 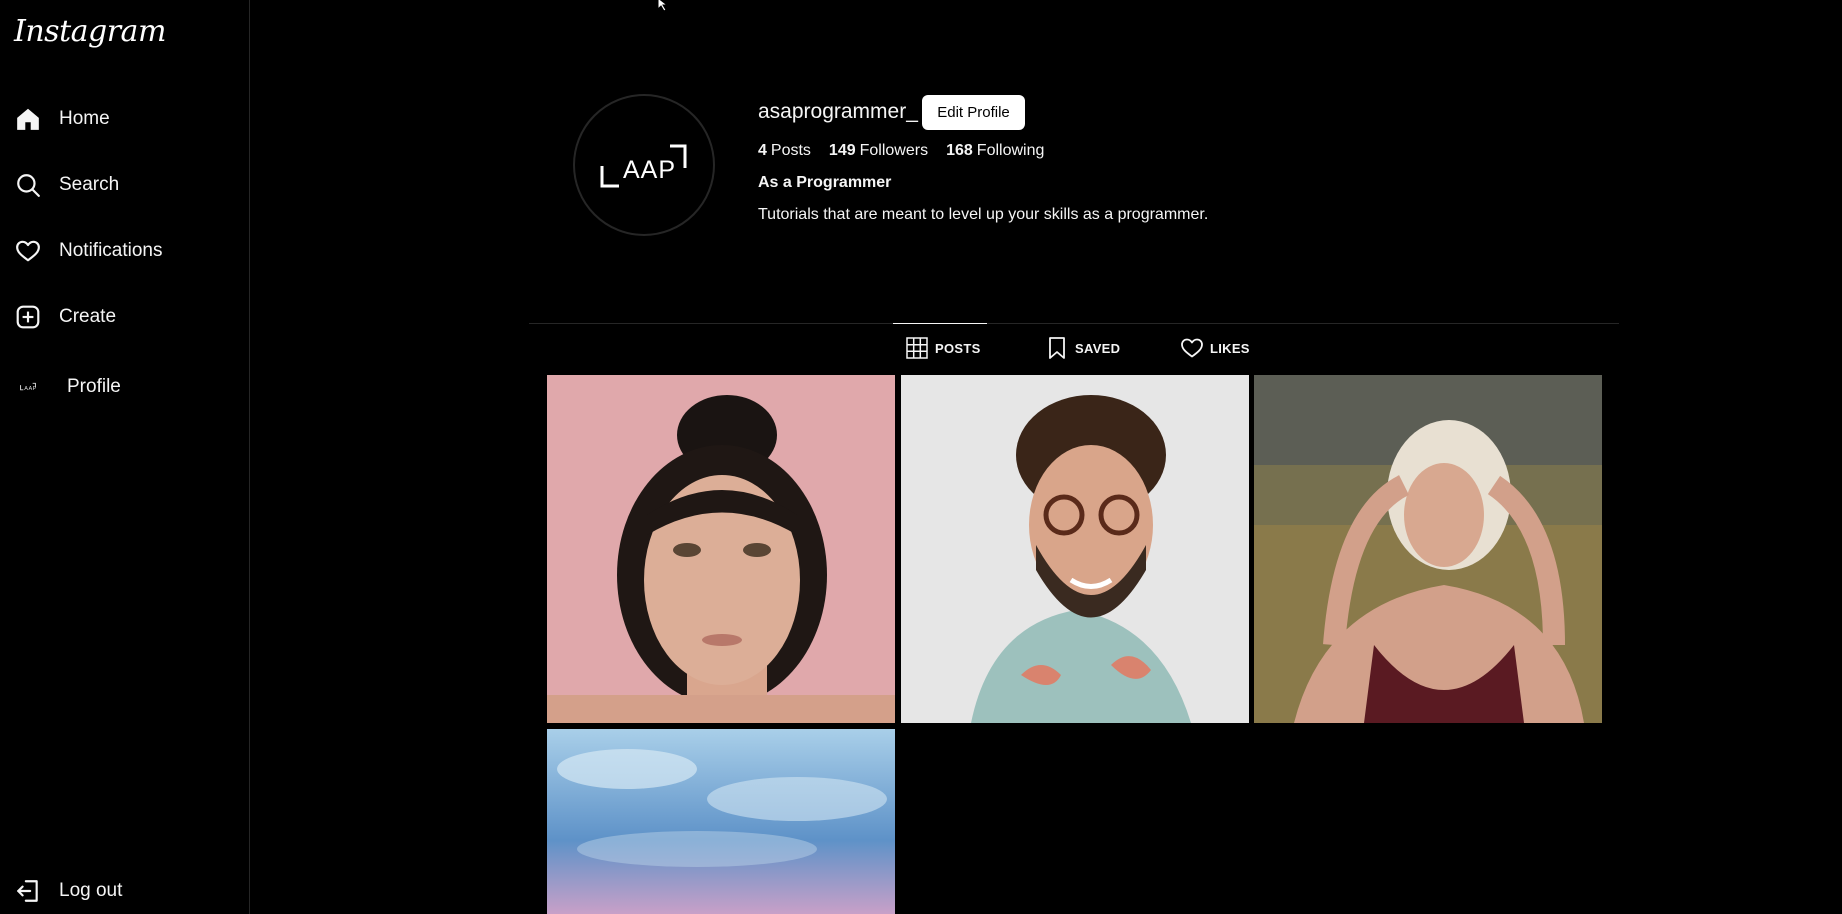 I want to click on tabs-divider, so click(x=1074, y=323).